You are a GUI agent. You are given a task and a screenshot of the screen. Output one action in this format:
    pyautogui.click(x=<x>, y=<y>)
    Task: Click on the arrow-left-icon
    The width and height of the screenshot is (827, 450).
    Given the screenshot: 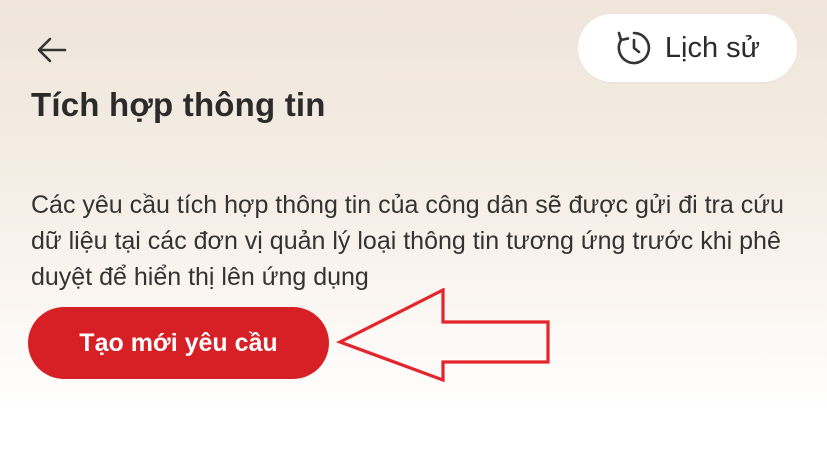 What is the action you would take?
    pyautogui.click(x=52, y=50)
    